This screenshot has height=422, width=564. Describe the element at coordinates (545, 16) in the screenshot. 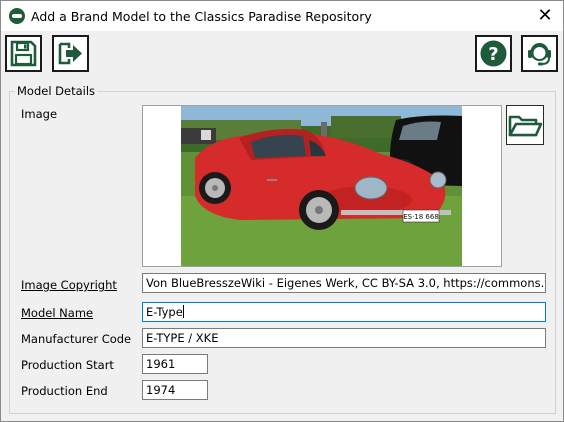

I see `close-button: ✕` at that location.